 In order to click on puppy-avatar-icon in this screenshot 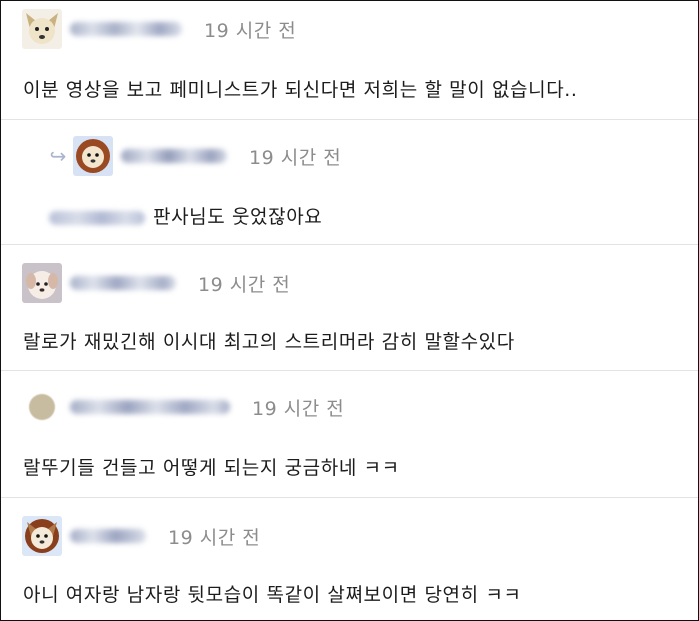, I will do `click(42, 283)`.